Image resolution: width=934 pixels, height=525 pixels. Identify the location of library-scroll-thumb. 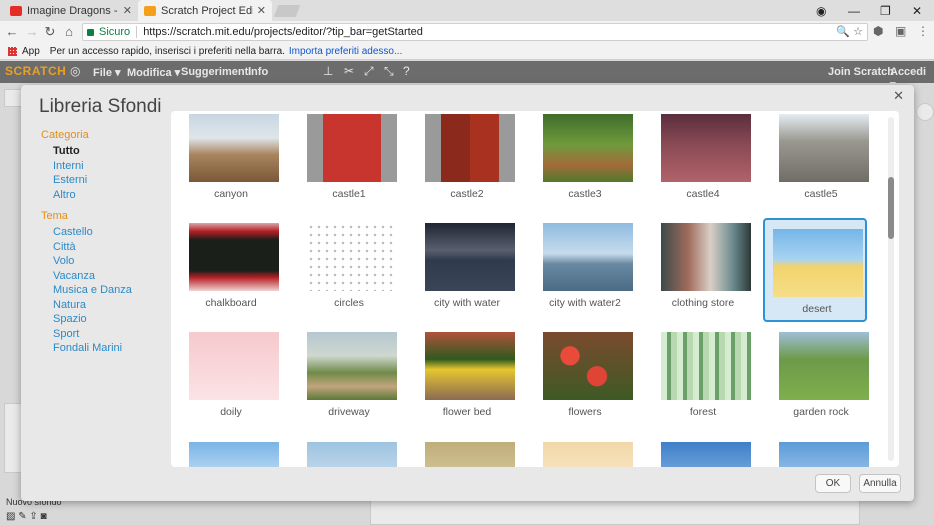
(891, 208).